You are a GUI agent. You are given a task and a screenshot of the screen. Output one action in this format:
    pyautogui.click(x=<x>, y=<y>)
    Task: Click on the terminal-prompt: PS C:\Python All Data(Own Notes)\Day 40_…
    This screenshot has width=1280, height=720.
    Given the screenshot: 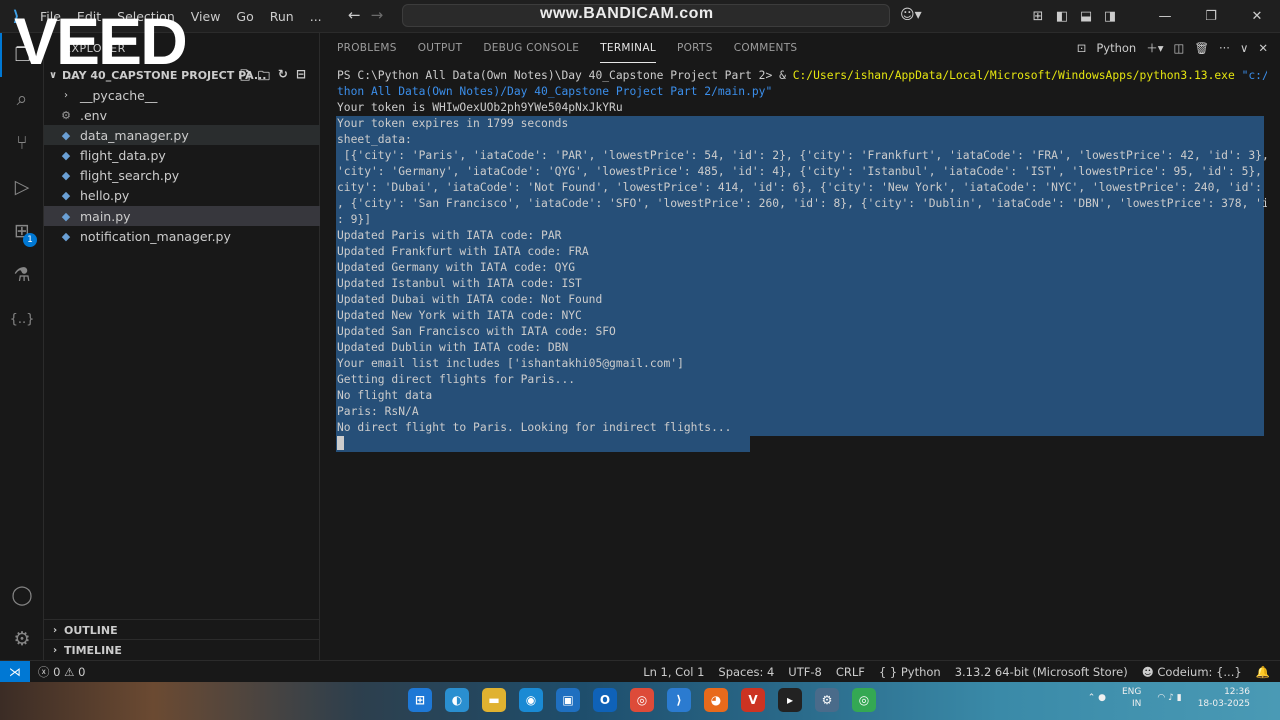 What is the action you would take?
    pyautogui.click(x=565, y=75)
    